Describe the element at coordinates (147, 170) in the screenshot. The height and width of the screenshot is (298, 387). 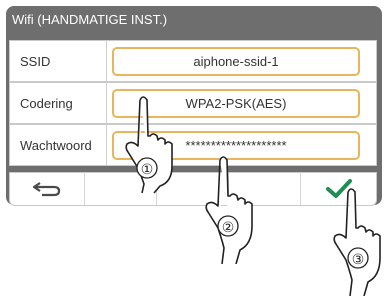
I see `callout-1: ①` at that location.